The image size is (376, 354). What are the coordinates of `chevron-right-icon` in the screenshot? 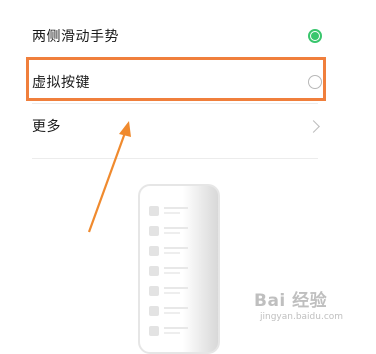 It's located at (313, 126).